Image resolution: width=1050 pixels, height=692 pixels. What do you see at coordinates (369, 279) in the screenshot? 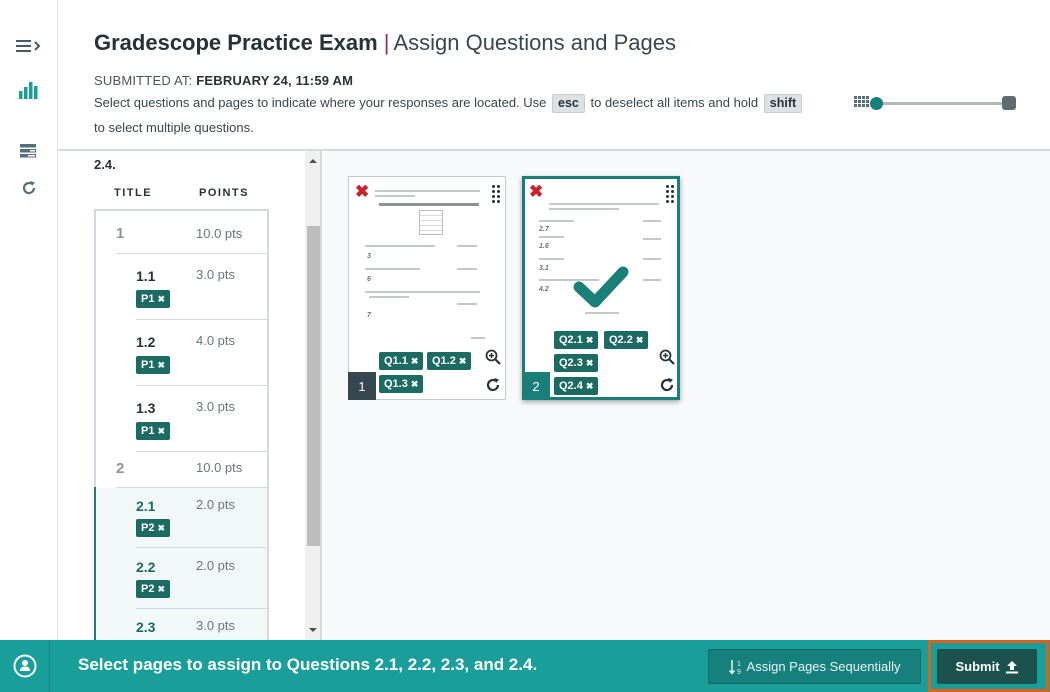
I see `answer-text: 6` at bounding box center [369, 279].